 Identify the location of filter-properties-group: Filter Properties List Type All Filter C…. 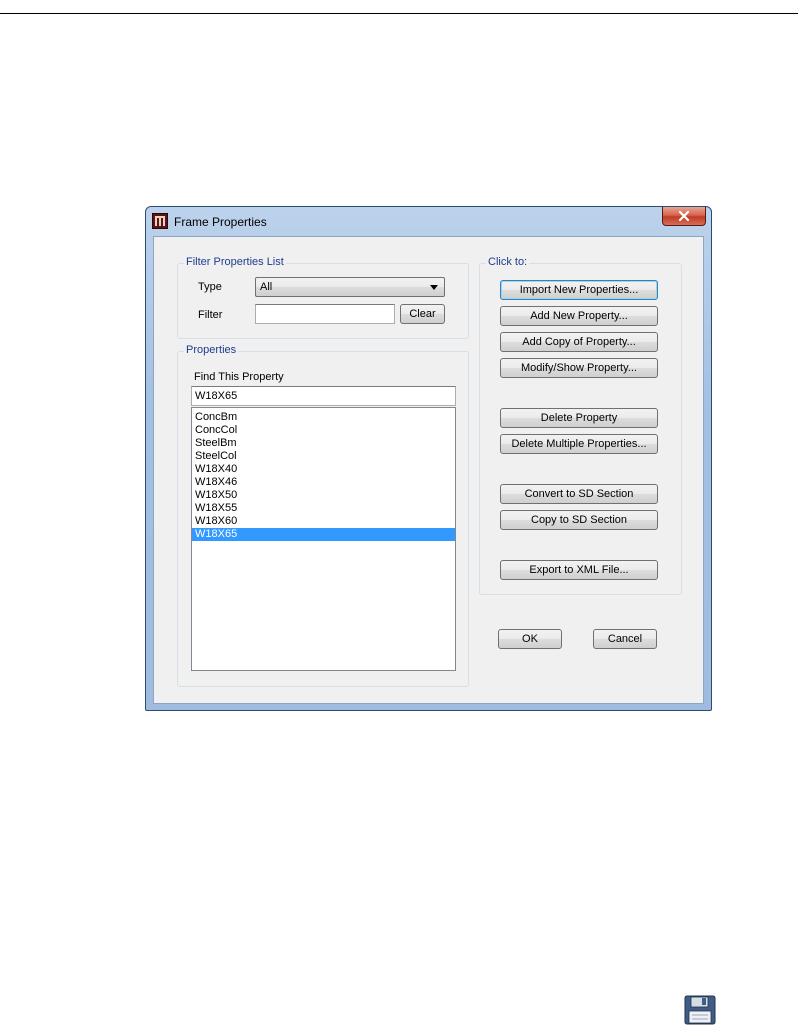
(323, 297).